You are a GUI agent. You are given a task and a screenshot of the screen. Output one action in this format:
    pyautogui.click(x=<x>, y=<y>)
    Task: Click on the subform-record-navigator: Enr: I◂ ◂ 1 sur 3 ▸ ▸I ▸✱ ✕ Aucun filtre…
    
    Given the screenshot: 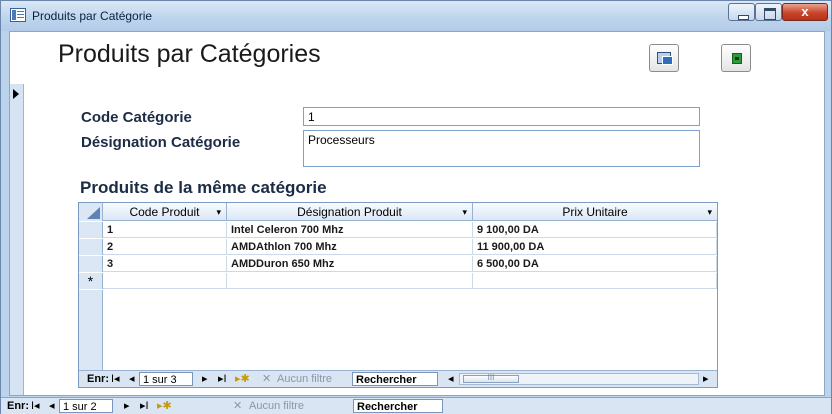 What is the action you would take?
    pyautogui.click(x=398, y=378)
    